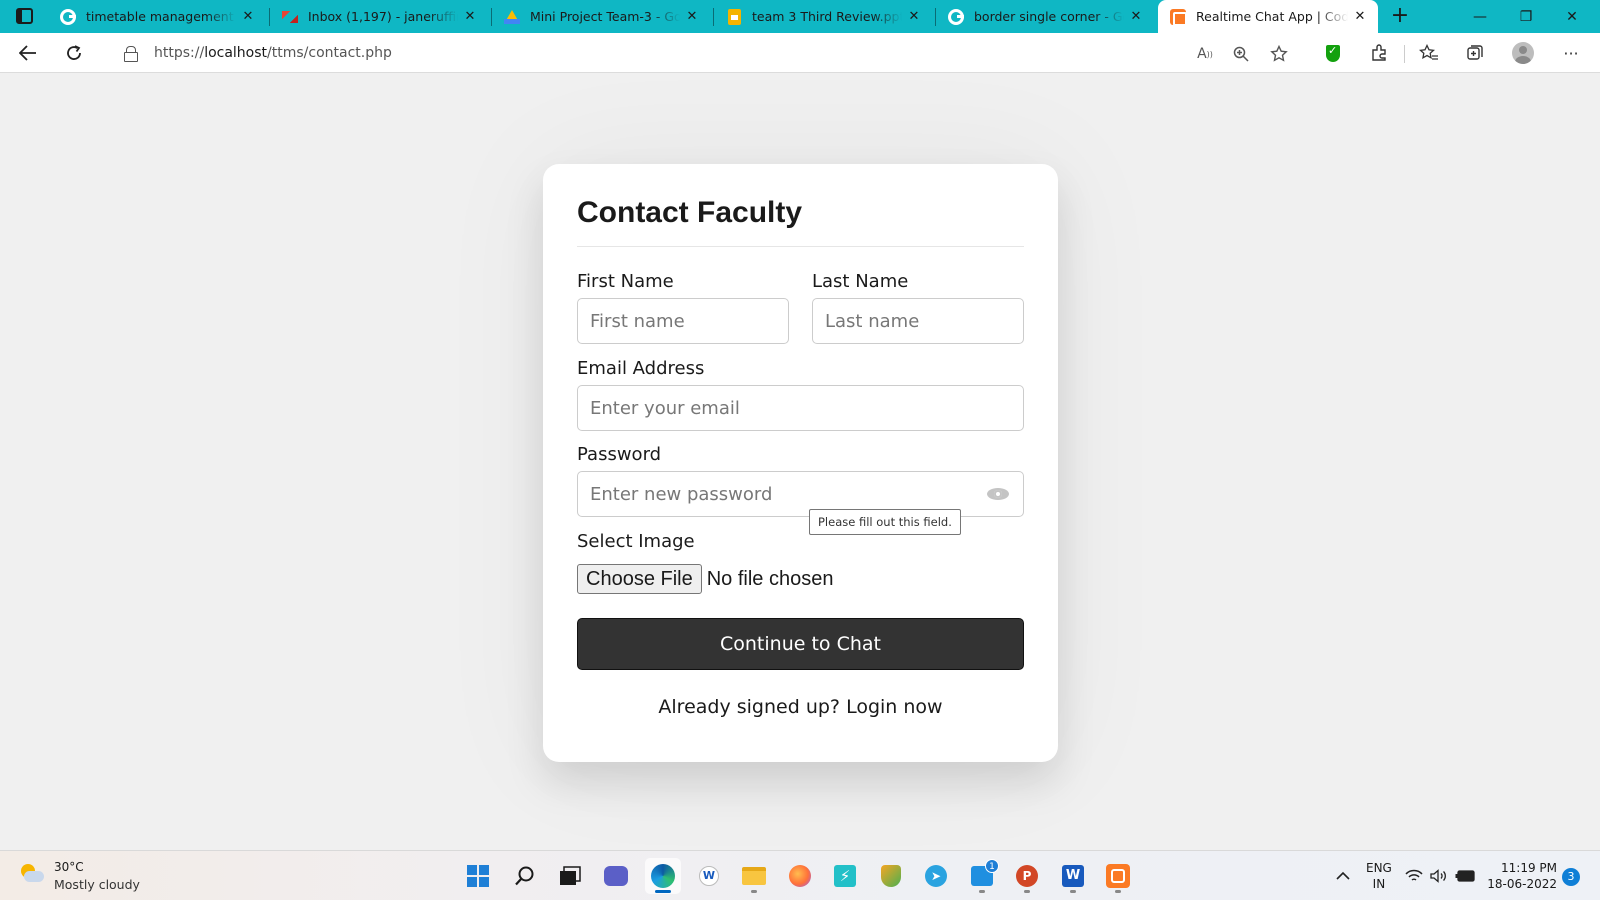  What do you see at coordinates (383, 16) in the screenshot?
I see `tab-title: Inbox (1,197) - janeruffinam` at bounding box center [383, 16].